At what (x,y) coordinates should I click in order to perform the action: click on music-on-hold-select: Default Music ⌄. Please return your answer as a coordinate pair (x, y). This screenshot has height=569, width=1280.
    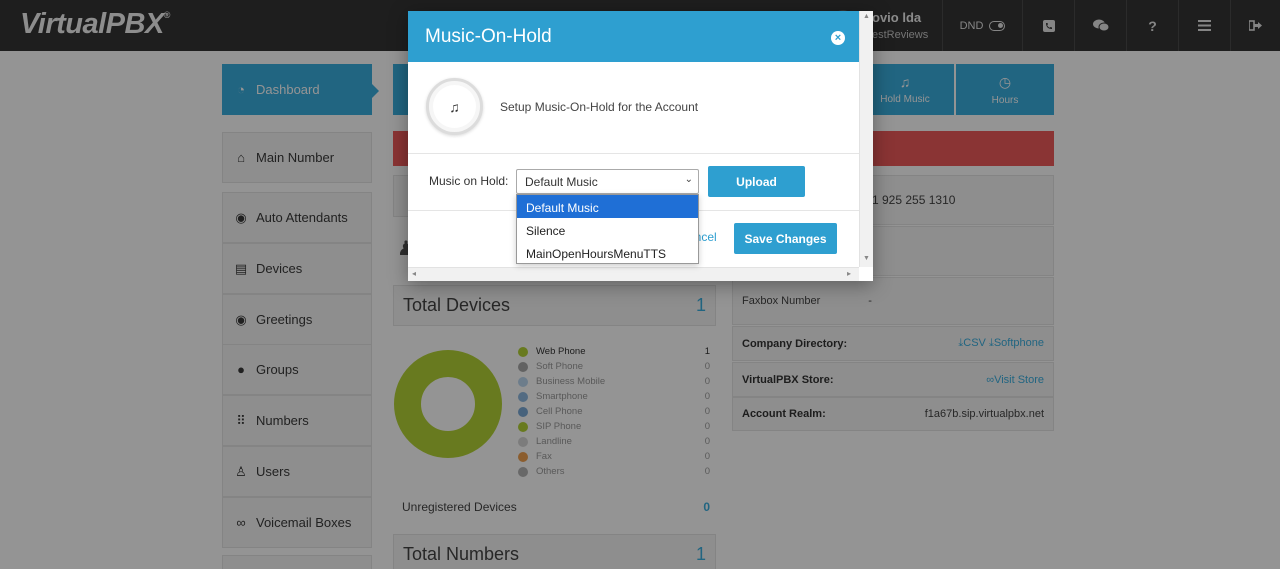
    Looking at the image, I should click on (607, 181).